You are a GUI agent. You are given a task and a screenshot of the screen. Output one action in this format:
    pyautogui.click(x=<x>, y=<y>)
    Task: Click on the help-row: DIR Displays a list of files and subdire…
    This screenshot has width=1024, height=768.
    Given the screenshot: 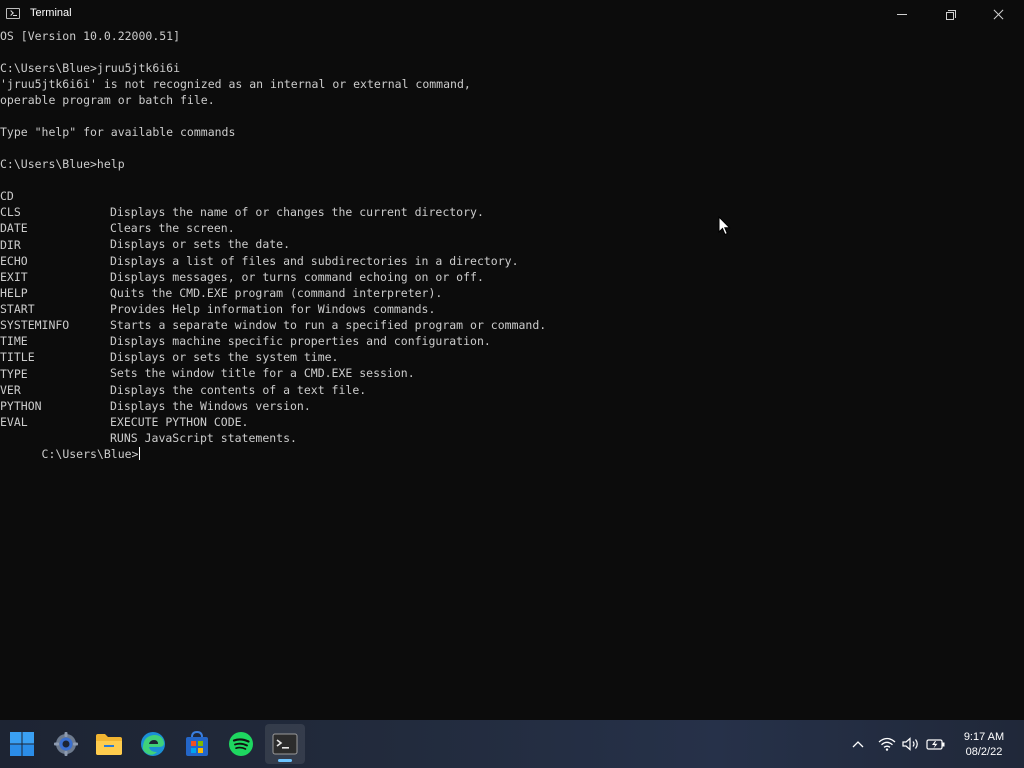 What is the action you would take?
    pyautogui.click(x=350, y=244)
    